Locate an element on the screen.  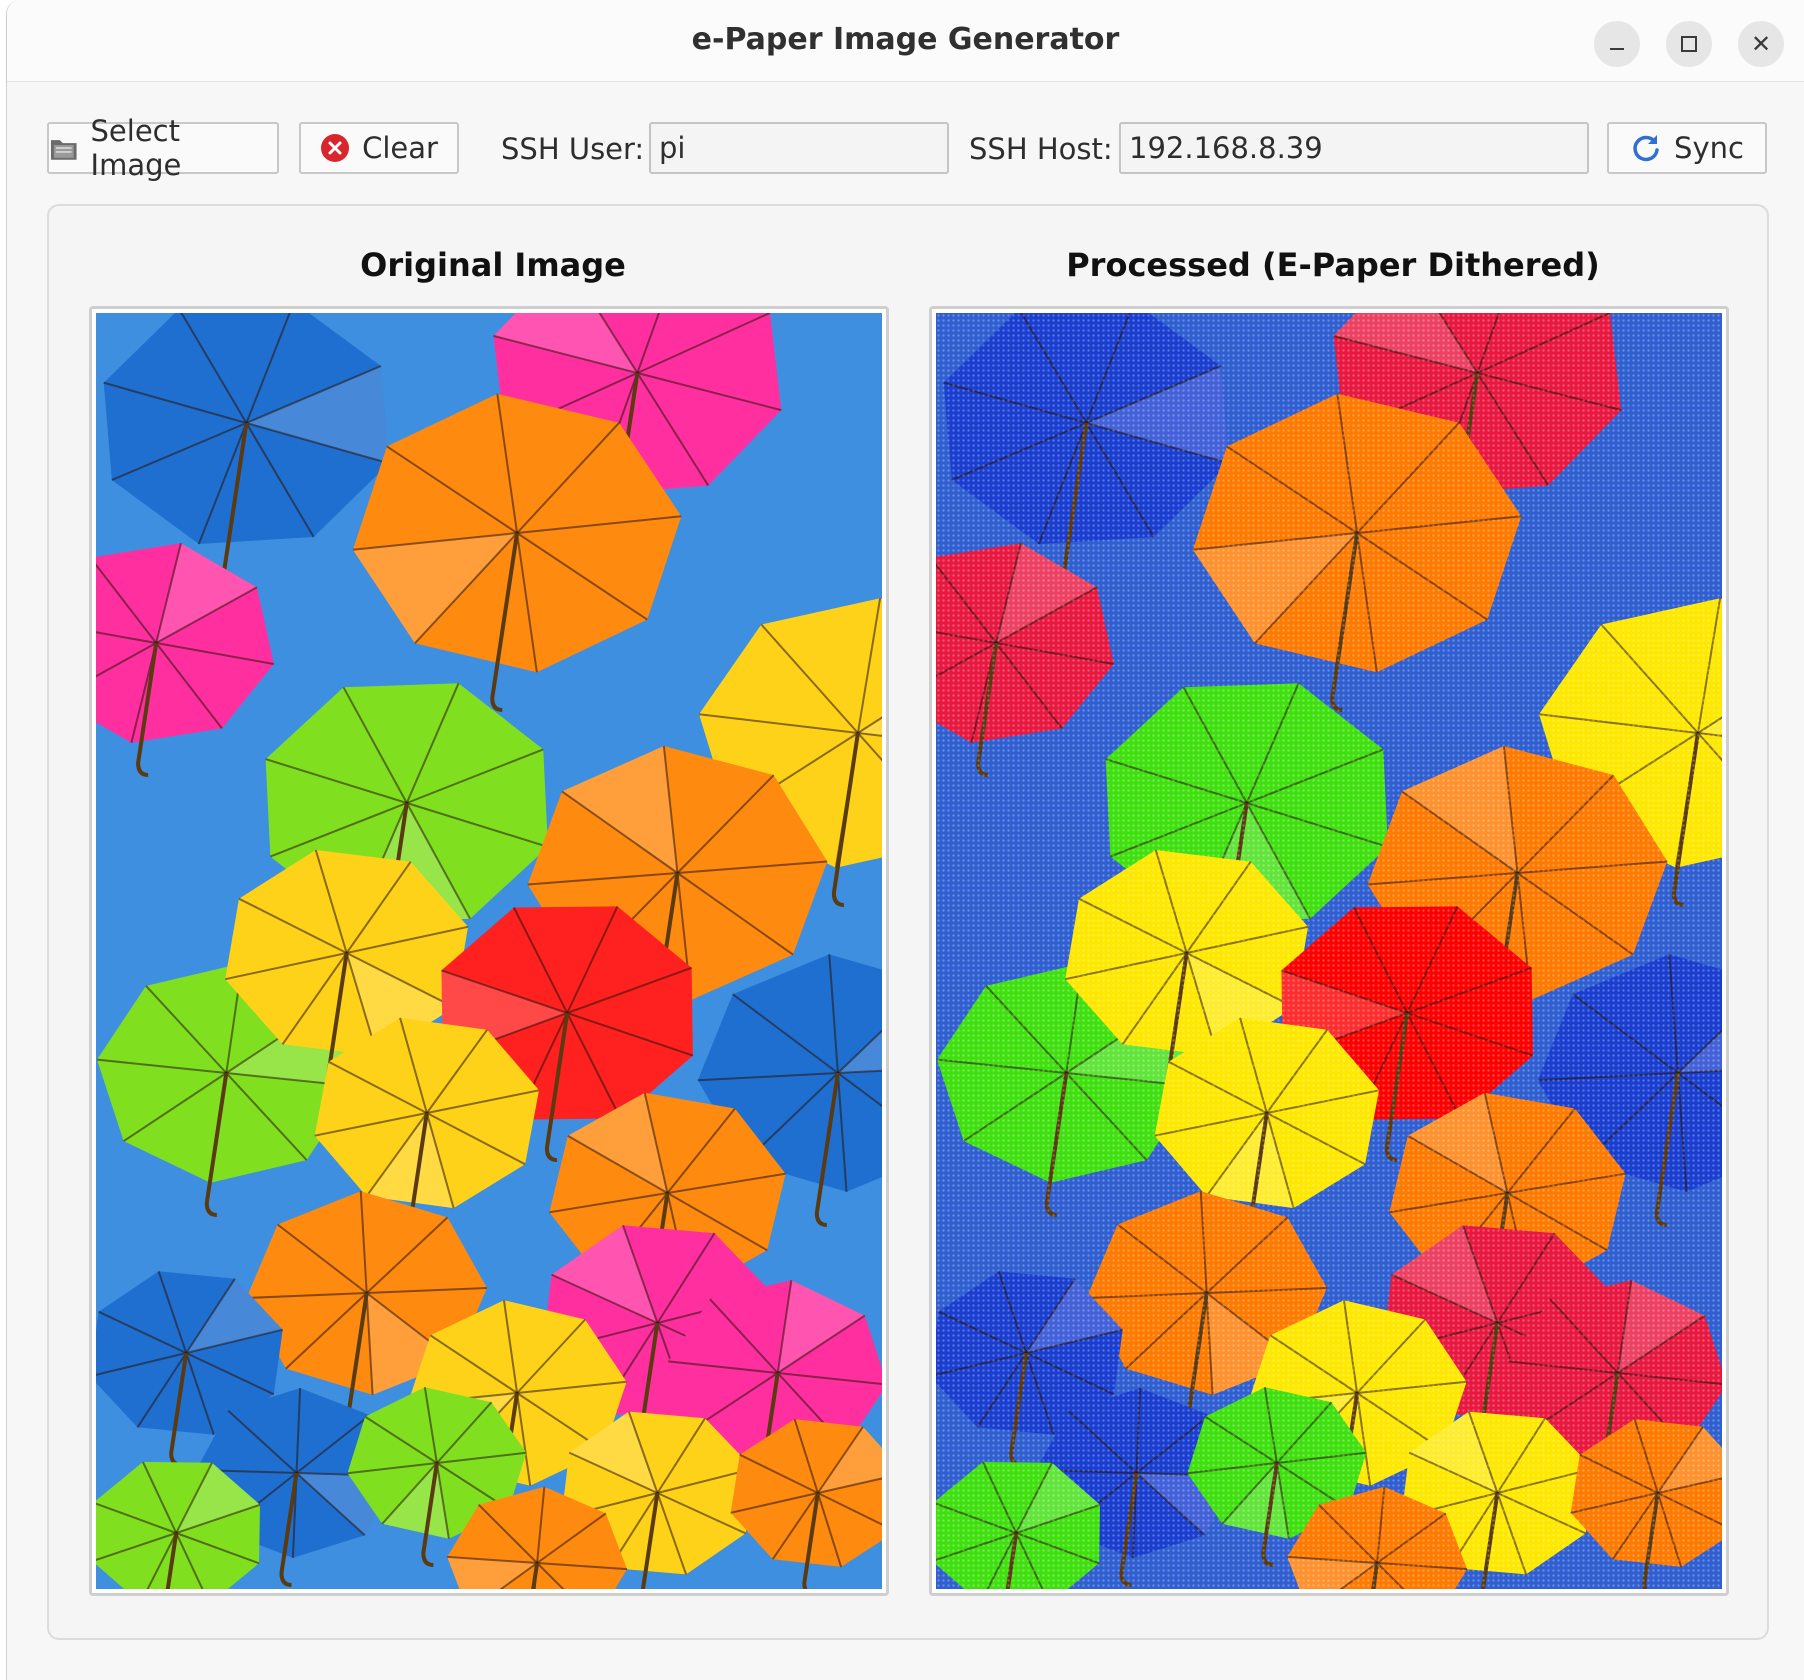
close-icon: ✕ is located at coordinates (1761, 44).